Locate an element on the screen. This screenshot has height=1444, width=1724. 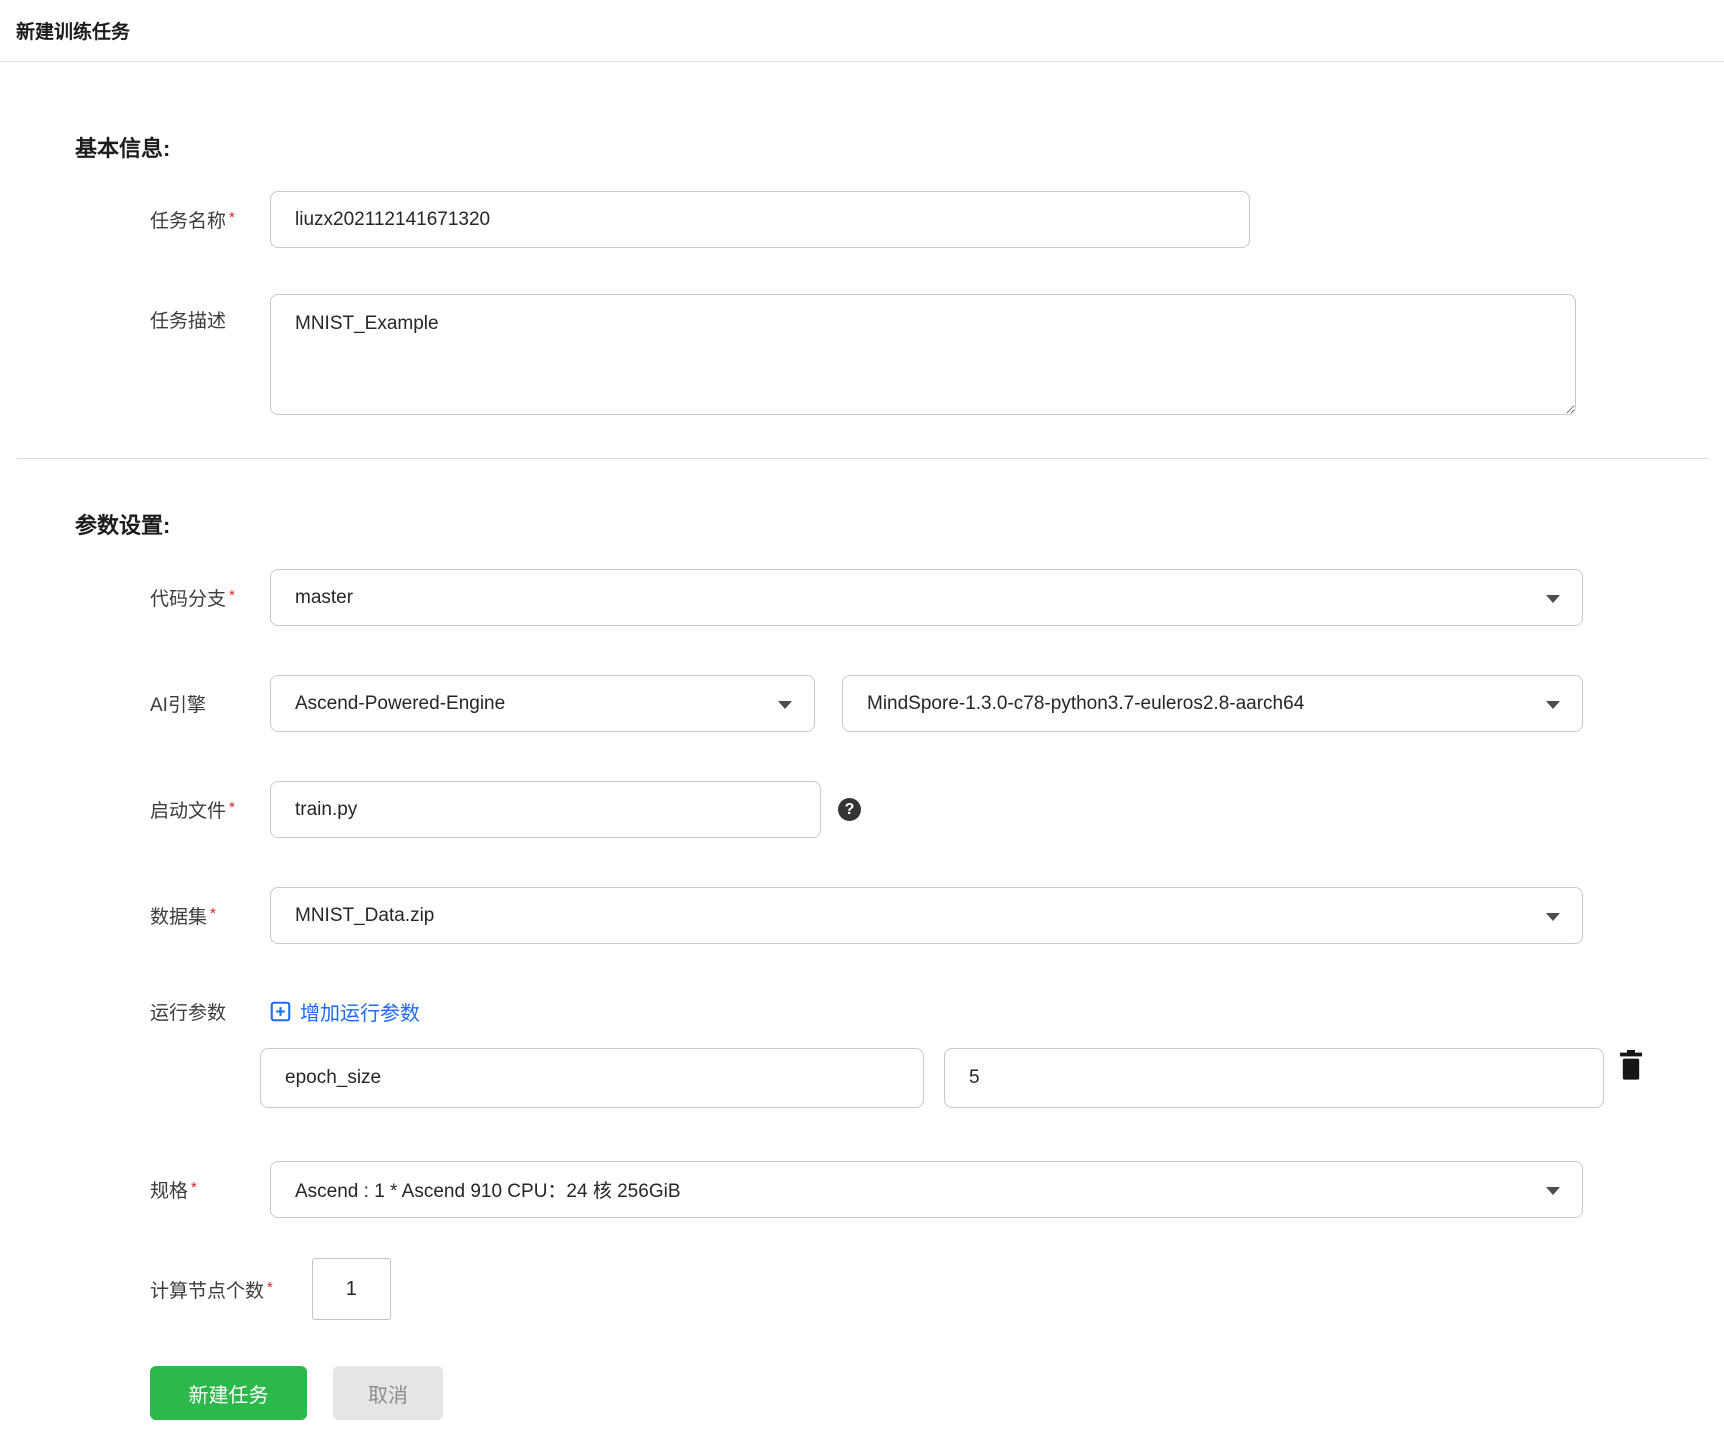
spec-select: Ascend : 1 * Ascend 910 CPU：24 核 256GiB is located at coordinates (926, 1189).